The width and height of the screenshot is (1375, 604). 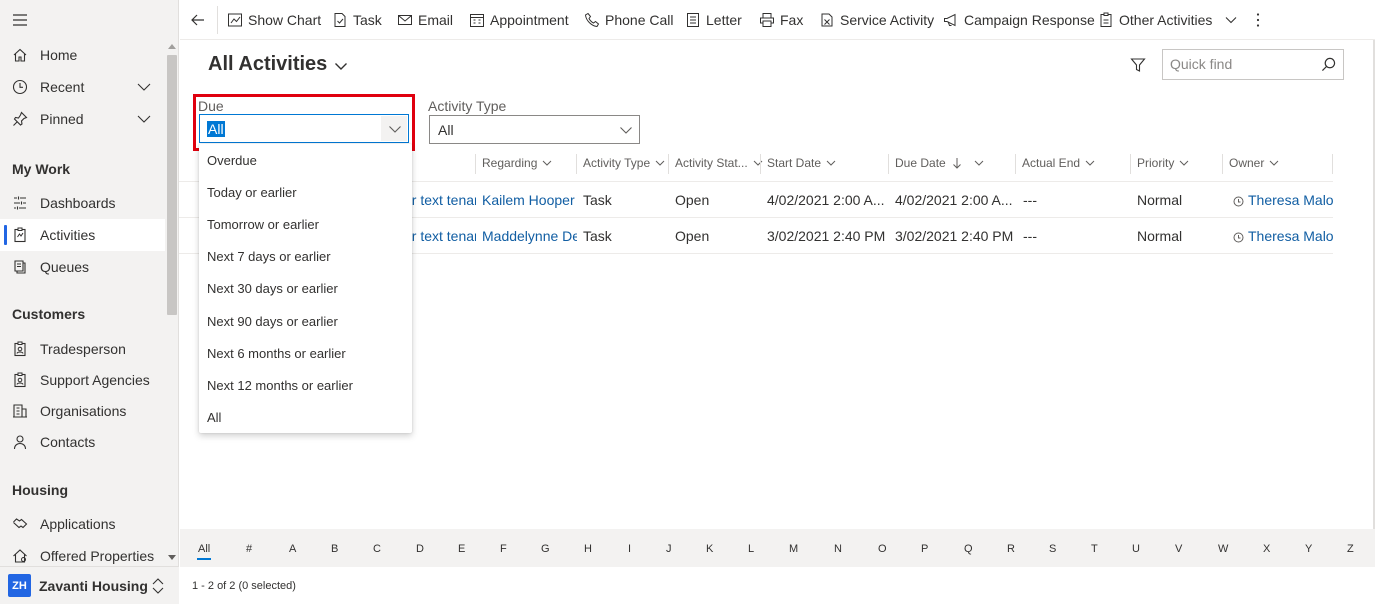 I want to click on activity-type-filter-select: All, so click(x=534, y=129).